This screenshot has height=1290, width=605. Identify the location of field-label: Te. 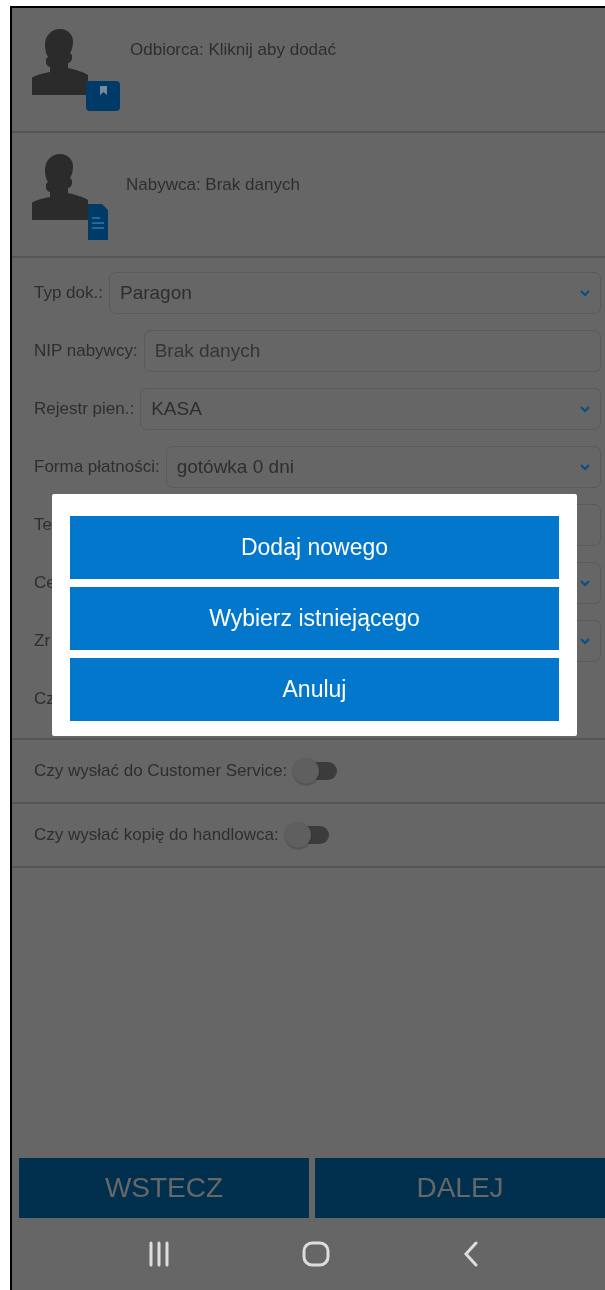
(43, 525).